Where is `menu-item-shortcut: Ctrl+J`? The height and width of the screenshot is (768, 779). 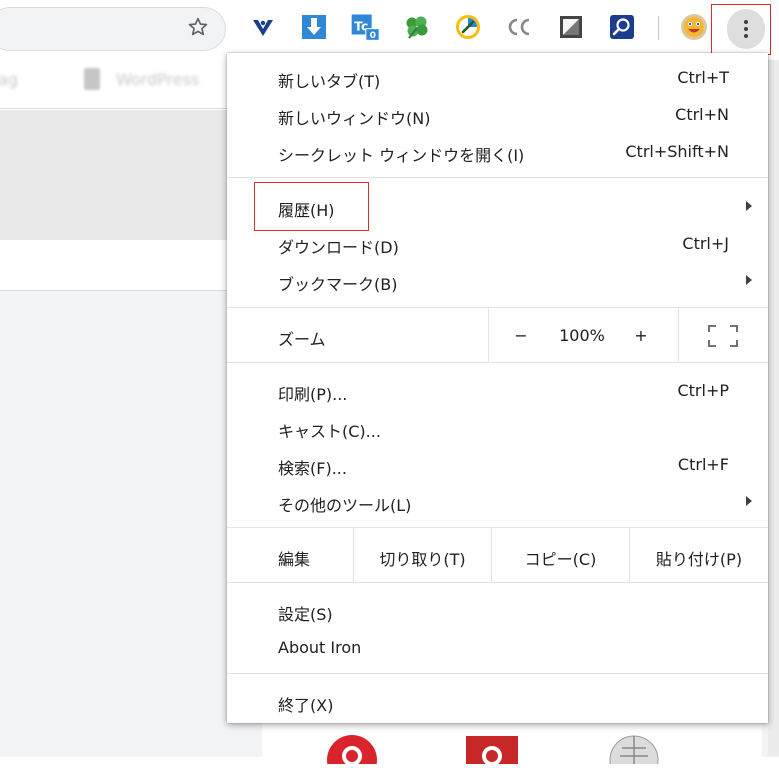 menu-item-shortcut: Ctrl+J is located at coordinates (705, 243).